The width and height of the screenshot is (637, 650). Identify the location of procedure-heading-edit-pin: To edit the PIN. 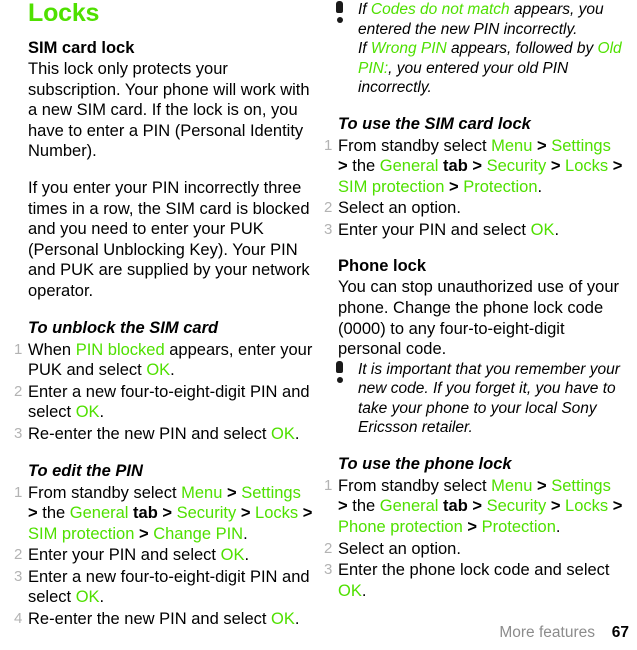
(85, 470).